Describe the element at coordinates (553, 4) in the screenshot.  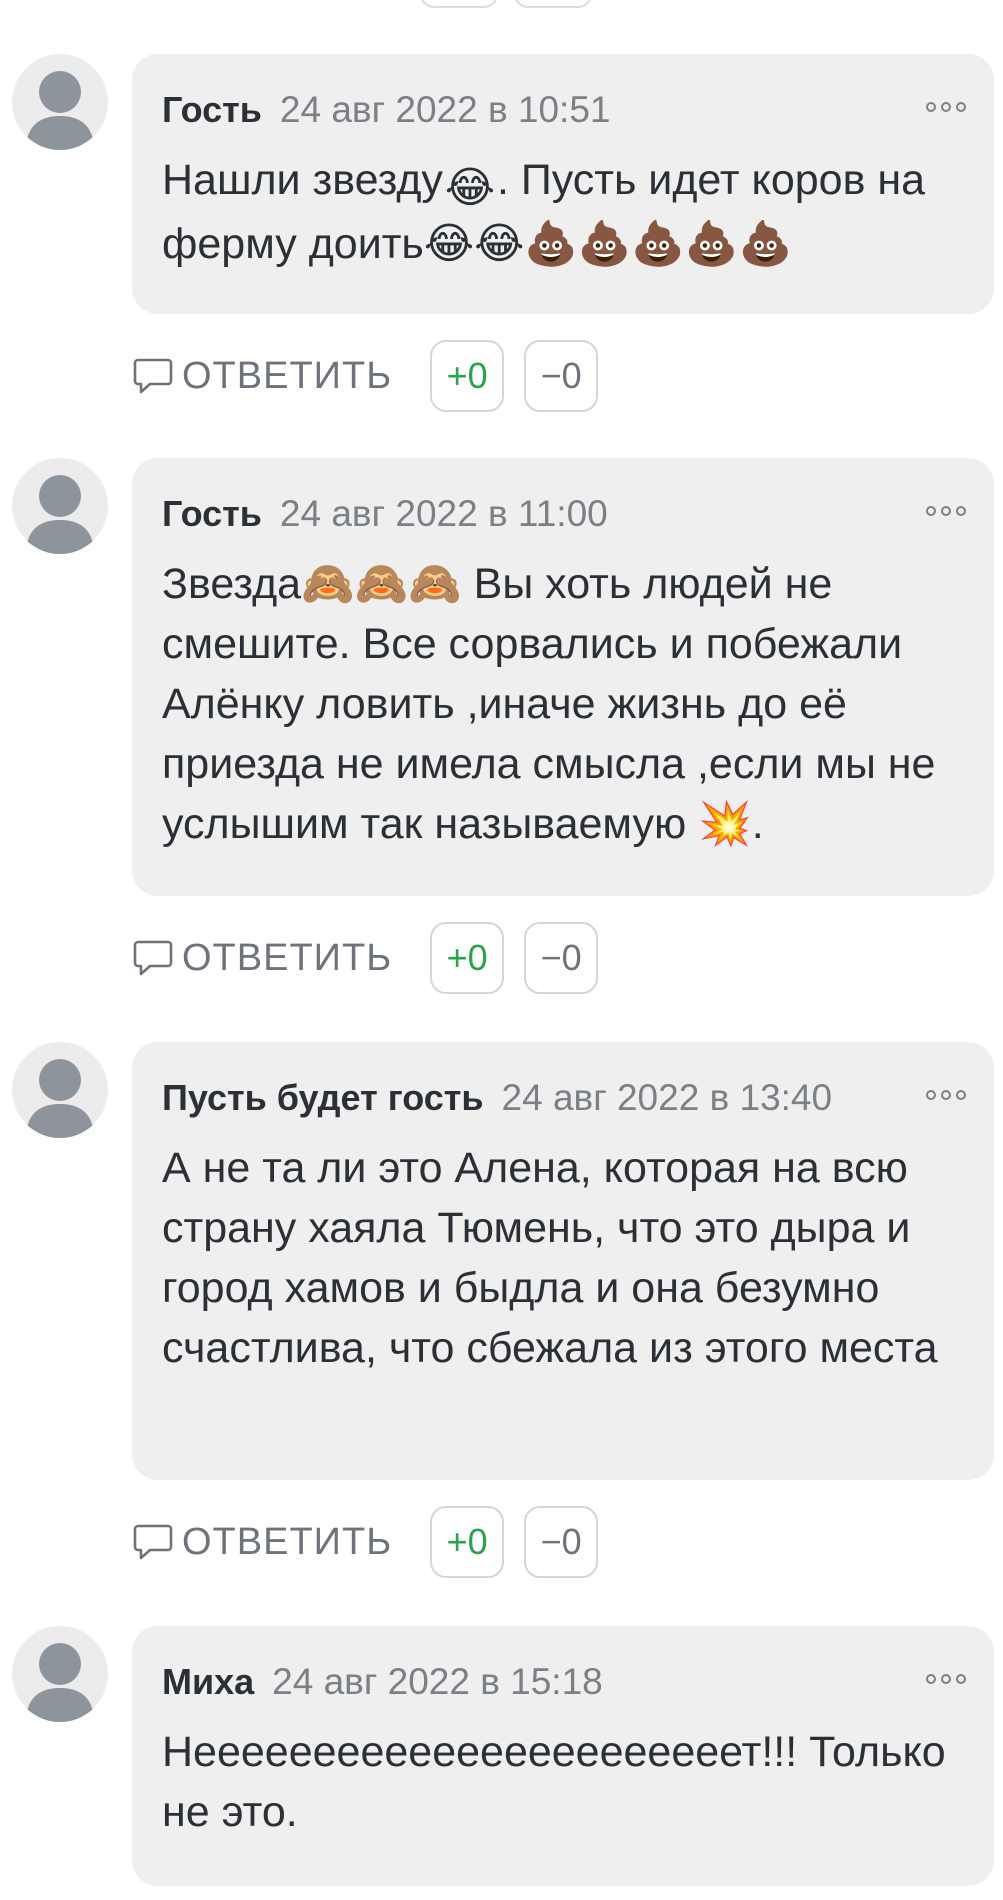
I see `previous-downvote-button` at that location.